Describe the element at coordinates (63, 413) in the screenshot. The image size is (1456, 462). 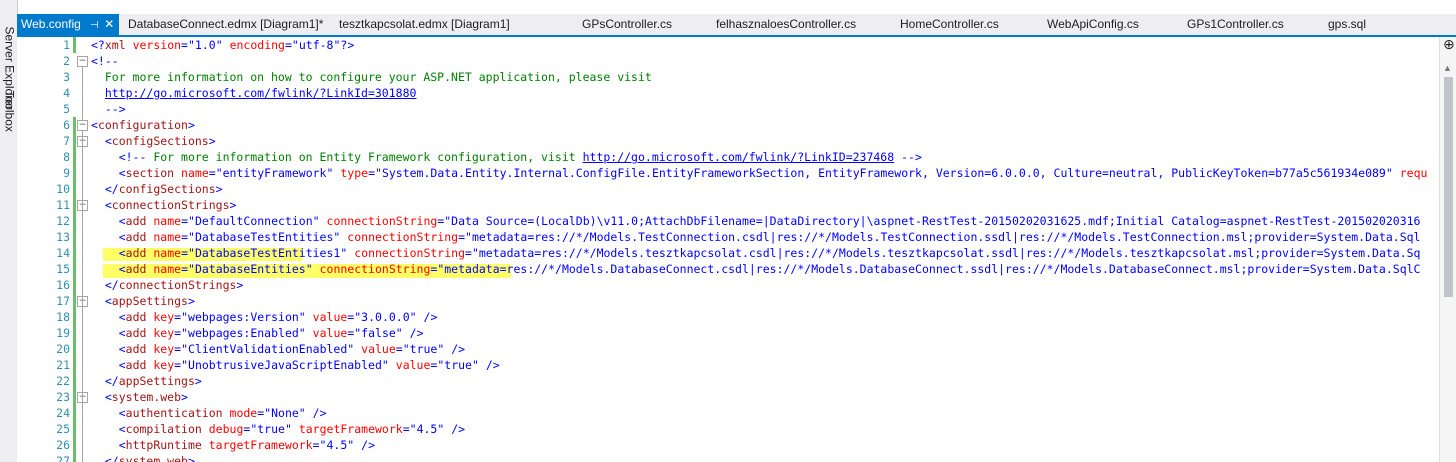
I see `line-number: 24` at that location.